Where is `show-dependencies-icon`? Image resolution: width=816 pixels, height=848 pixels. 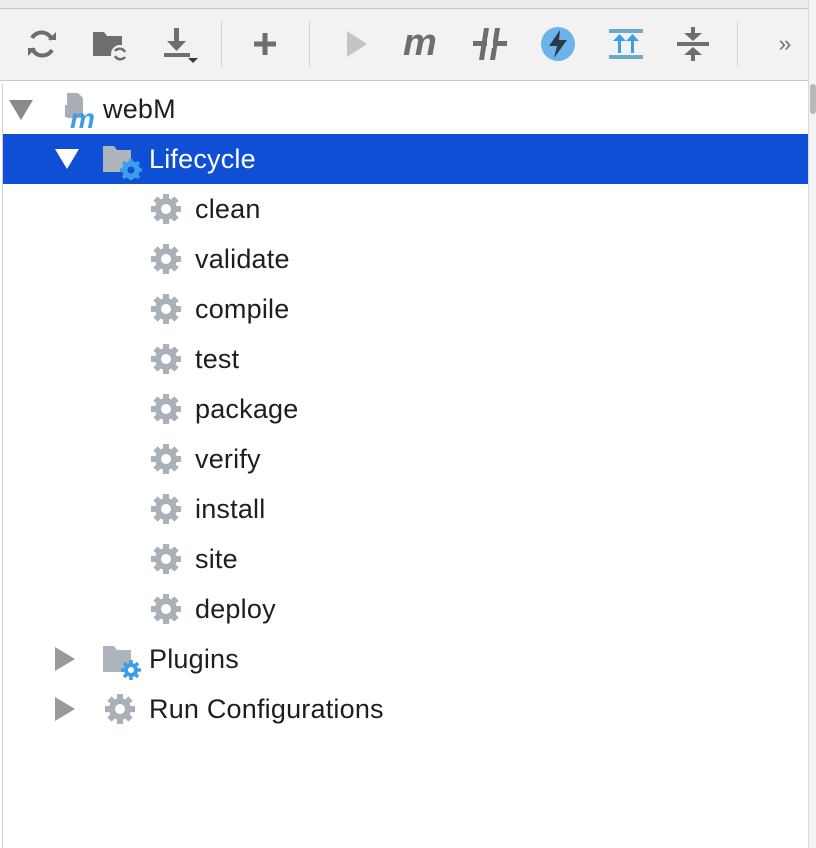
show-dependencies-icon is located at coordinates (626, 44).